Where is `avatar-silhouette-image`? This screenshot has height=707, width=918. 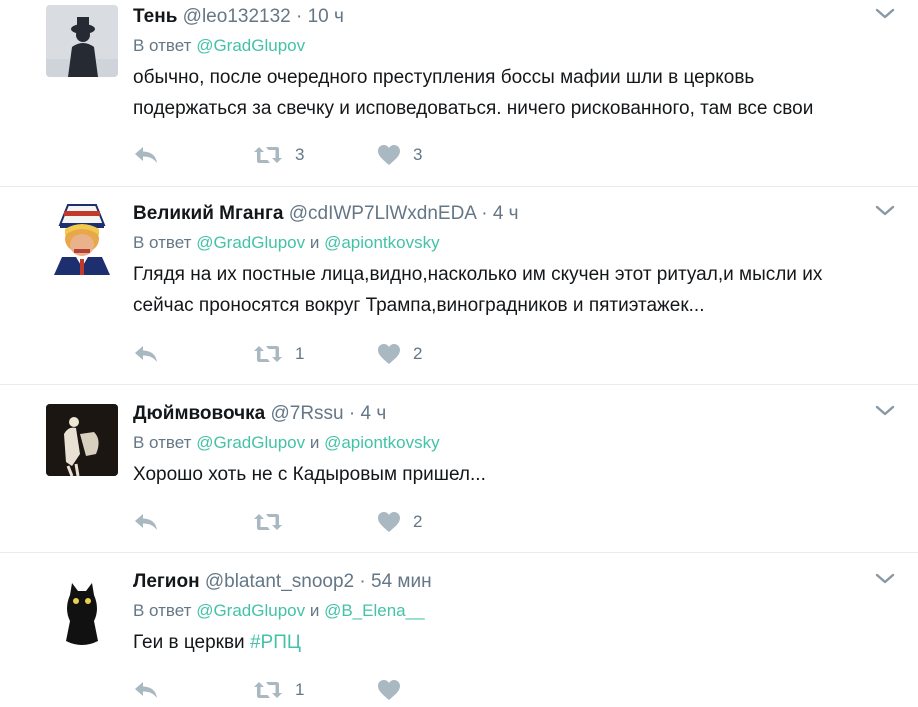
avatar-silhouette-image is located at coordinates (82, 41).